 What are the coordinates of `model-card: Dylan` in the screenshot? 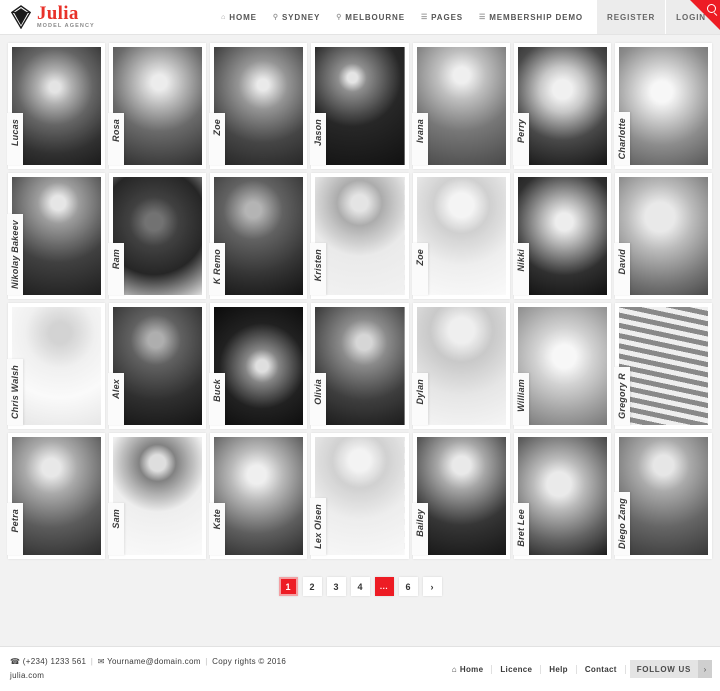 It's located at (460, 366).